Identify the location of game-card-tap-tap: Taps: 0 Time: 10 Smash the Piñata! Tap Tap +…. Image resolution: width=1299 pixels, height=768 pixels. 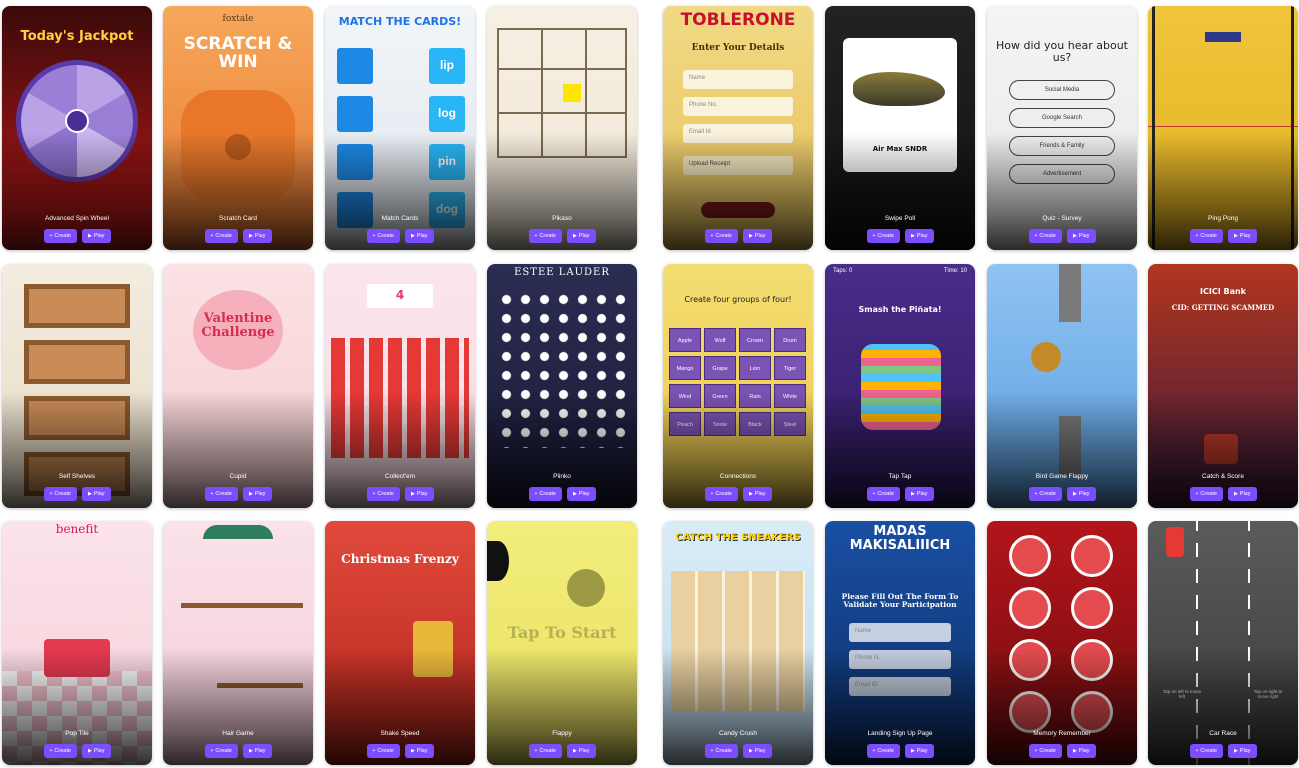
(900, 386).